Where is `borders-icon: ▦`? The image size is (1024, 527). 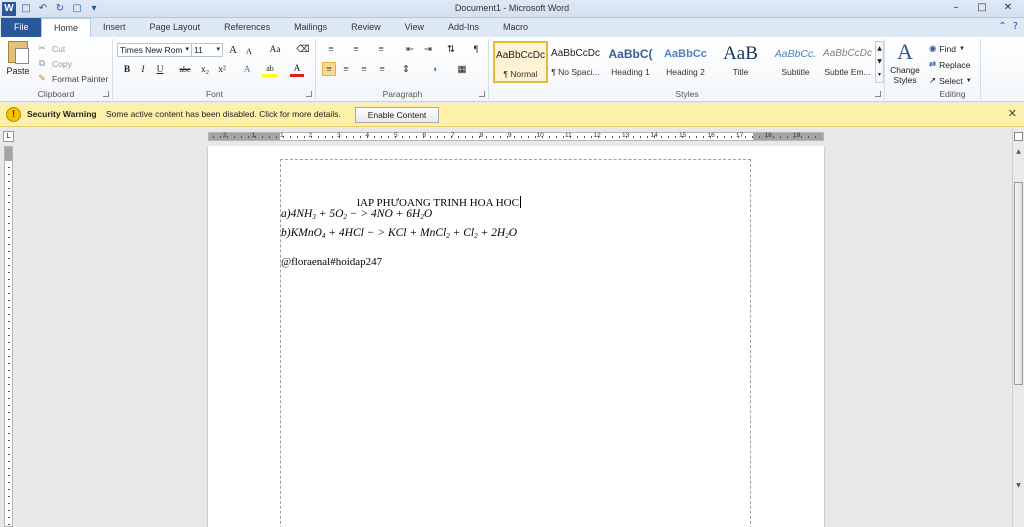
borders-icon: ▦ is located at coordinates (462, 70).